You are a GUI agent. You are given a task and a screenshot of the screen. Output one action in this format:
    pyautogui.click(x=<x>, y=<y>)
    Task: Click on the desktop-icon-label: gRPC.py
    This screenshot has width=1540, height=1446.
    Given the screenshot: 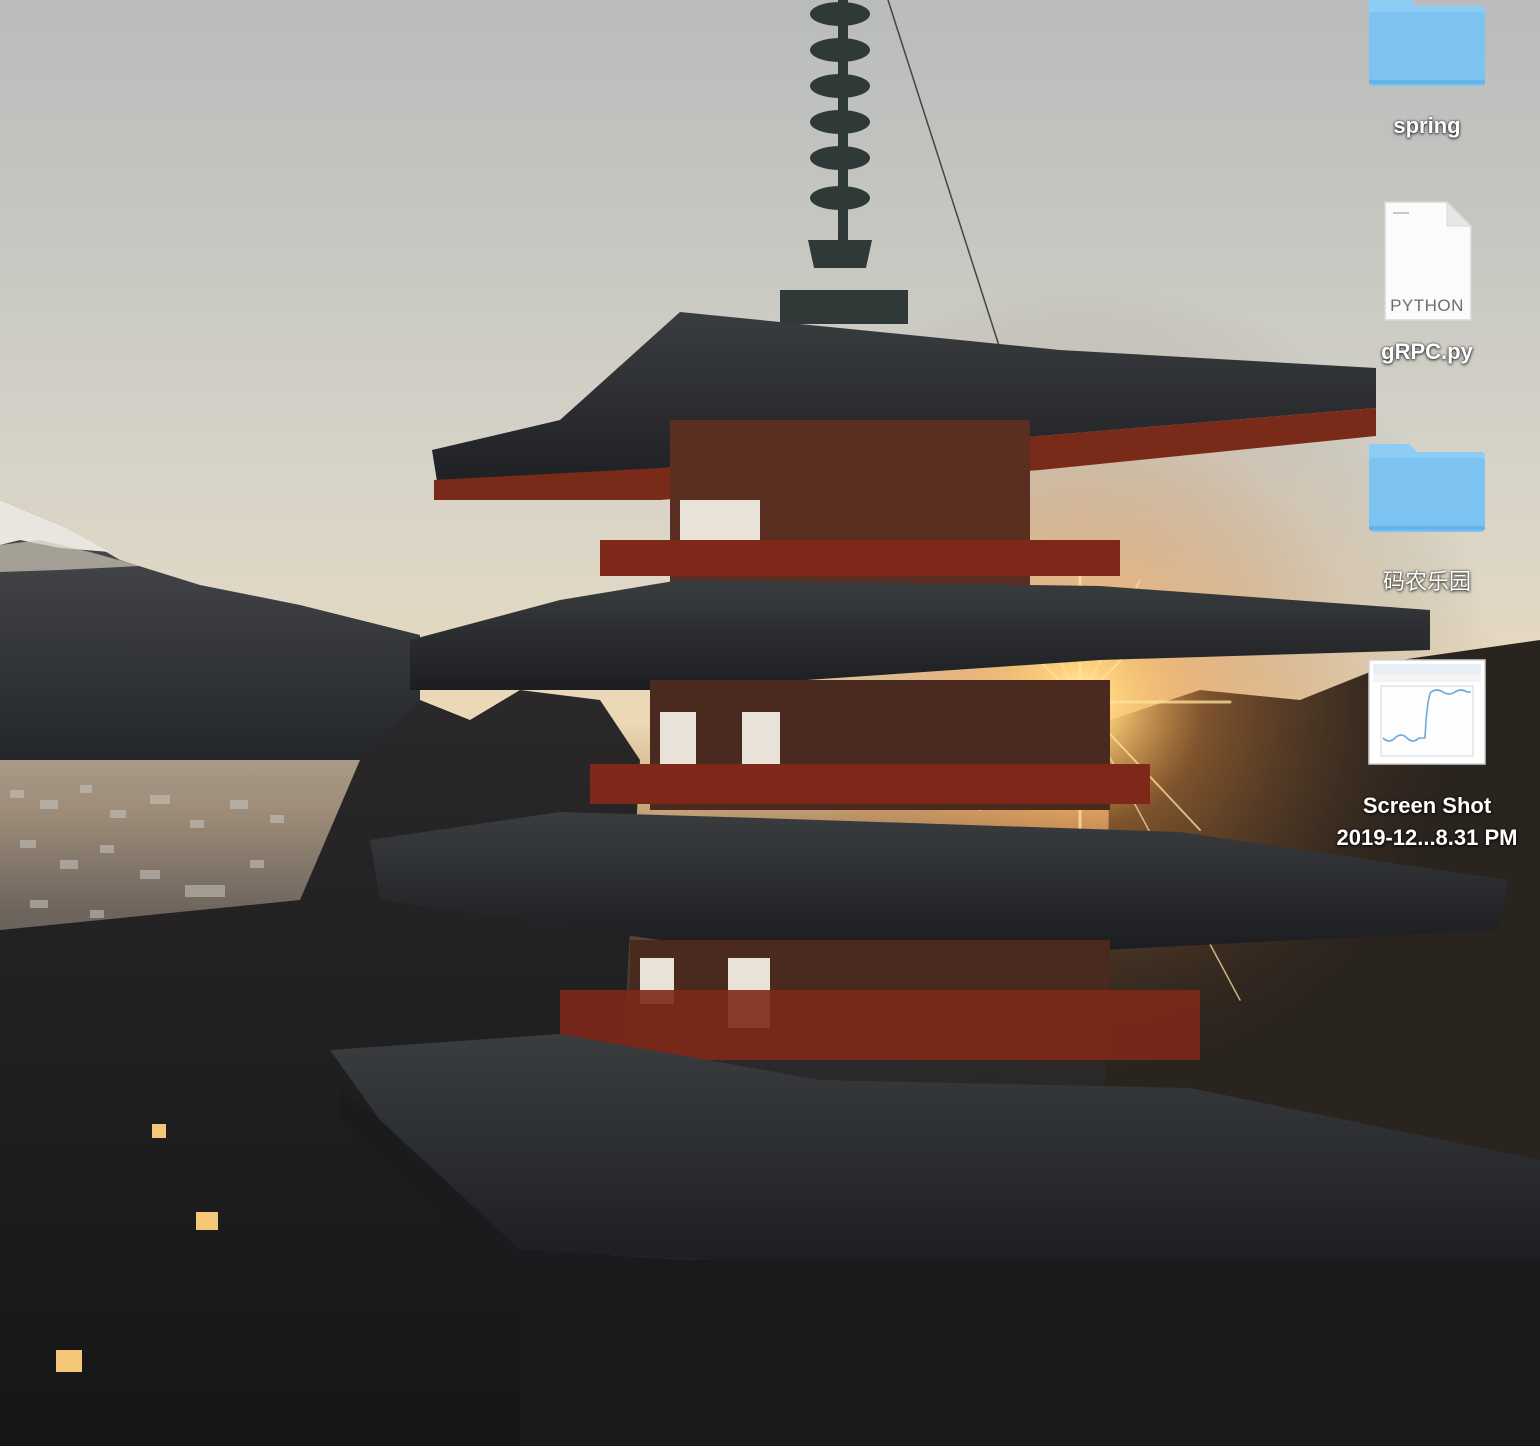 What is the action you would take?
    pyautogui.click(x=1427, y=351)
    